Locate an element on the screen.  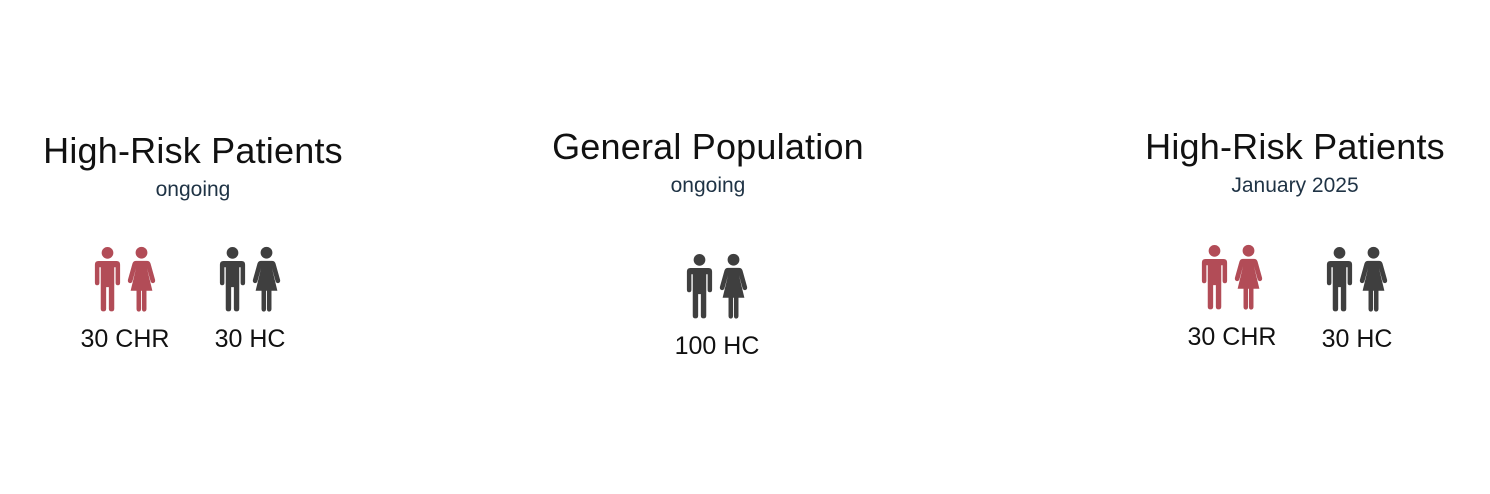
panel-high-risk-2: High-Risk Patients January 2025 is located at coordinates (1295, 162).